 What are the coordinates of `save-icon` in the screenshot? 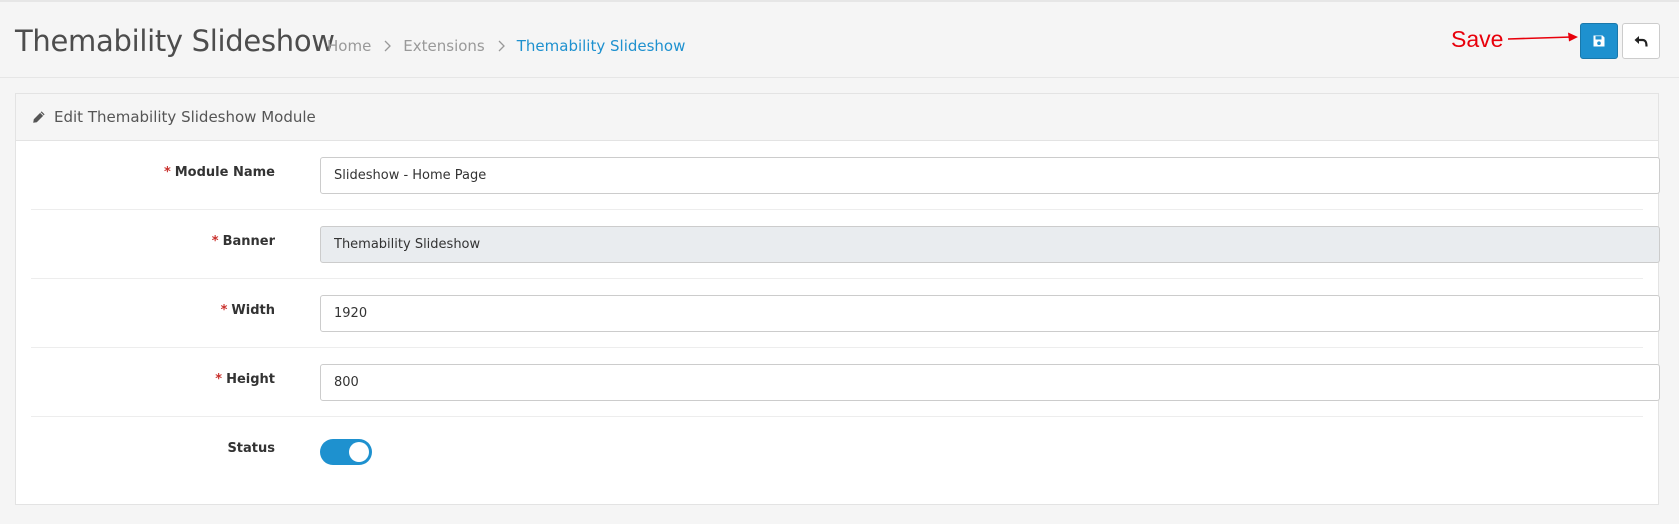 It's located at (1599, 41).